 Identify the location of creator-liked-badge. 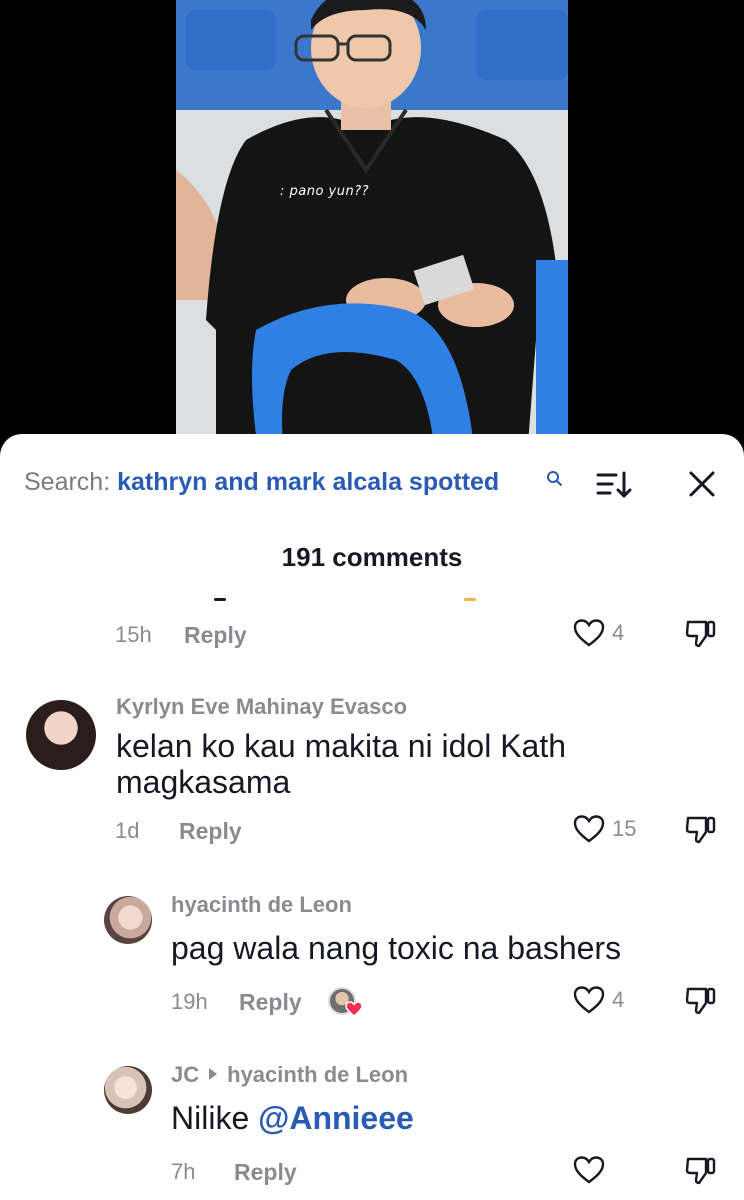
(345, 1003).